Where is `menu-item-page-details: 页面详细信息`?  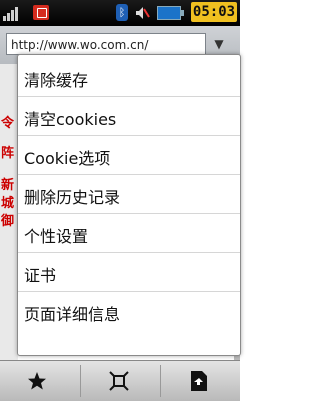
menu-item-page-details: 页面详细信息 is located at coordinates (129, 311).